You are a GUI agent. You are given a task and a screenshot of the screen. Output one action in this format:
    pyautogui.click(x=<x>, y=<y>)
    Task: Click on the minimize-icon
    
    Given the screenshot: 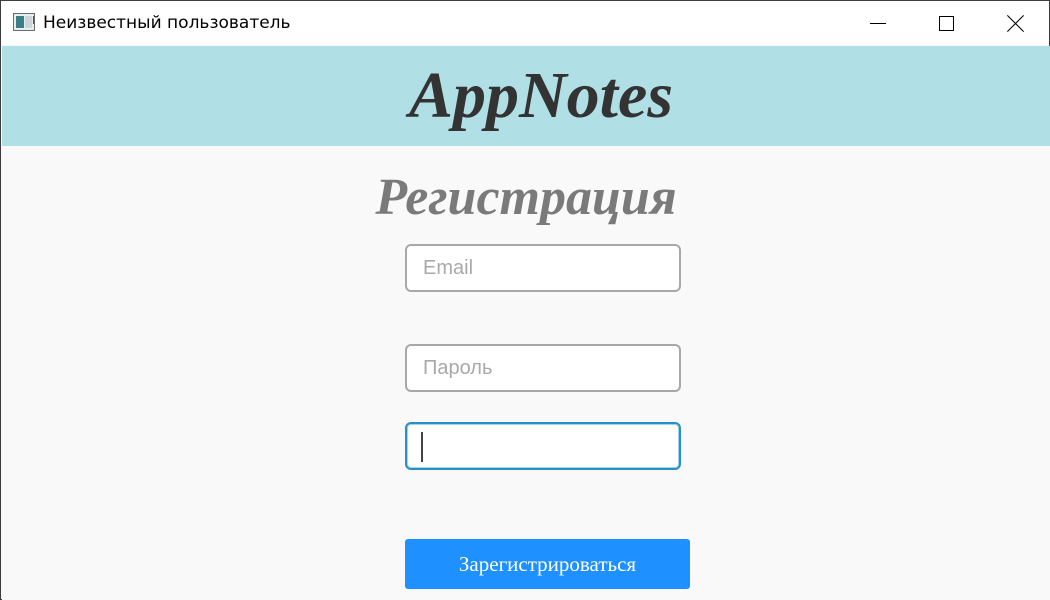 What is the action you would take?
    pyautogui.click(x=878, y=23)
    